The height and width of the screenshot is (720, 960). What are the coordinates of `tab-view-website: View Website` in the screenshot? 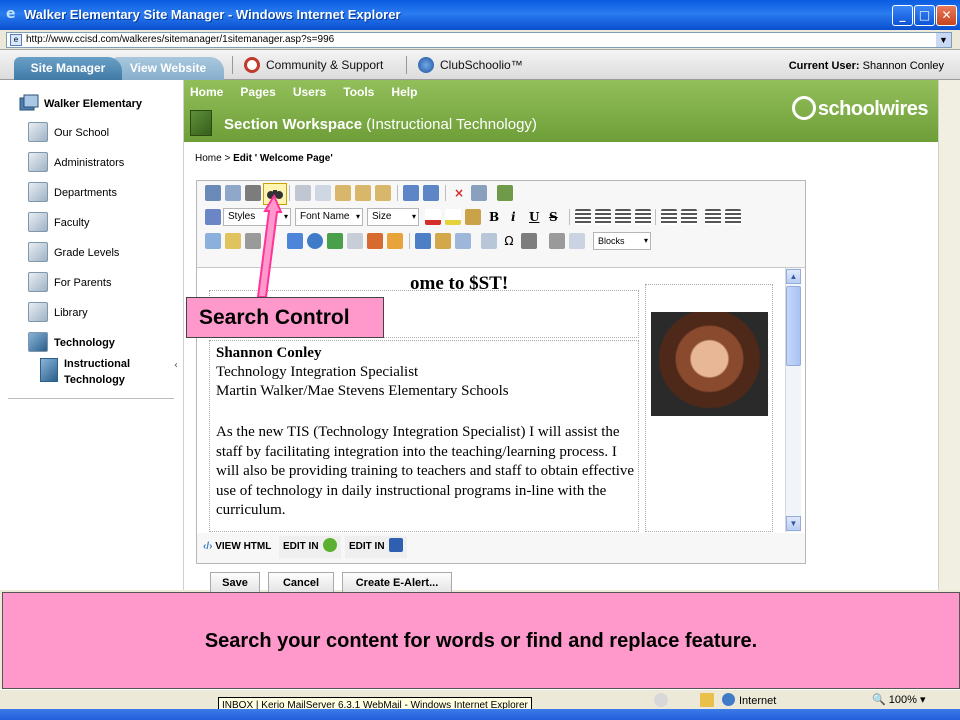 It's located at (168, 68).